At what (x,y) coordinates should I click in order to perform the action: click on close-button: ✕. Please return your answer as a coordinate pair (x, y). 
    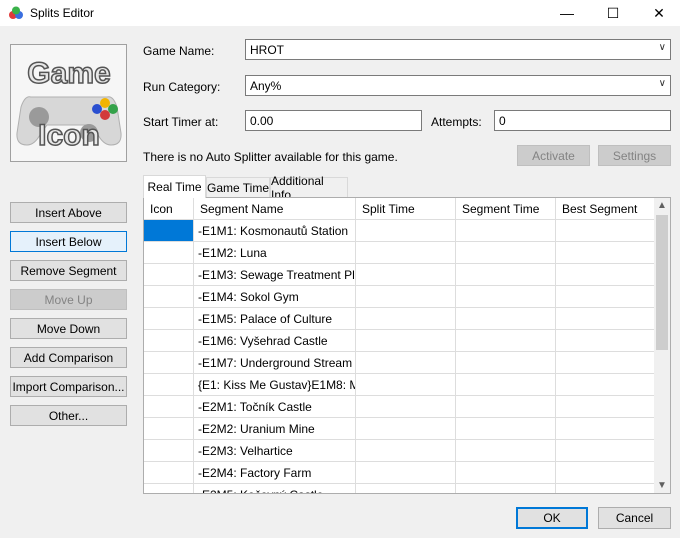
    Looking at the image, I should click on (658, 13).